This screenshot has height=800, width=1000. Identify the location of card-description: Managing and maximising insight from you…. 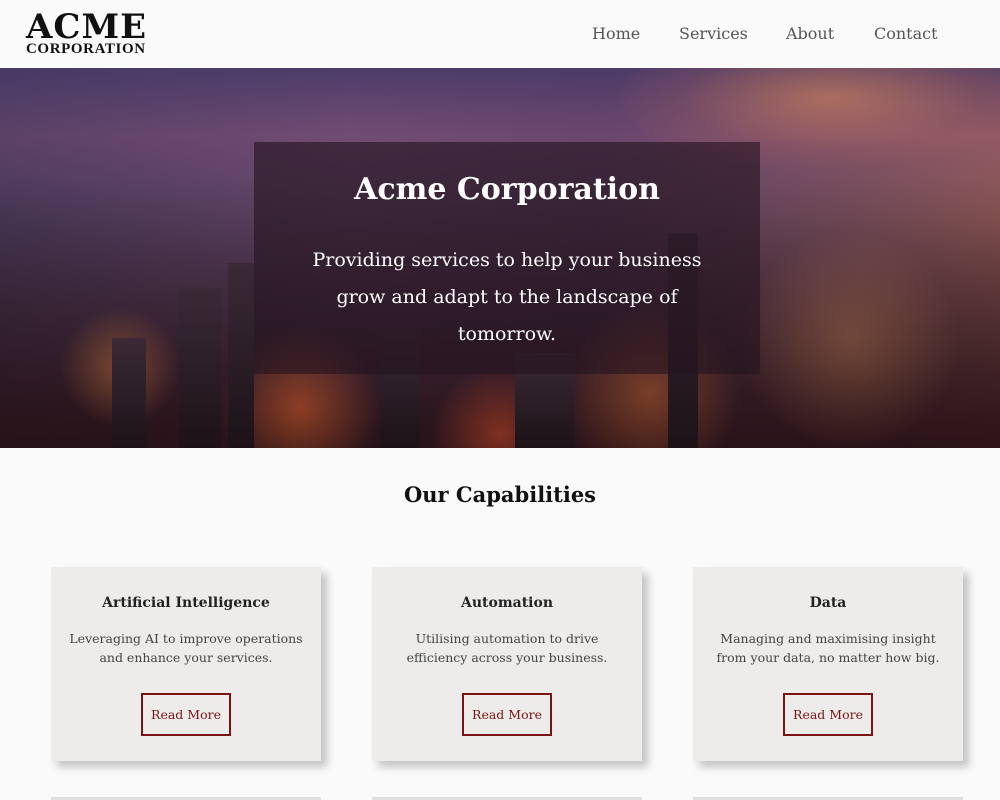
(828, 648).